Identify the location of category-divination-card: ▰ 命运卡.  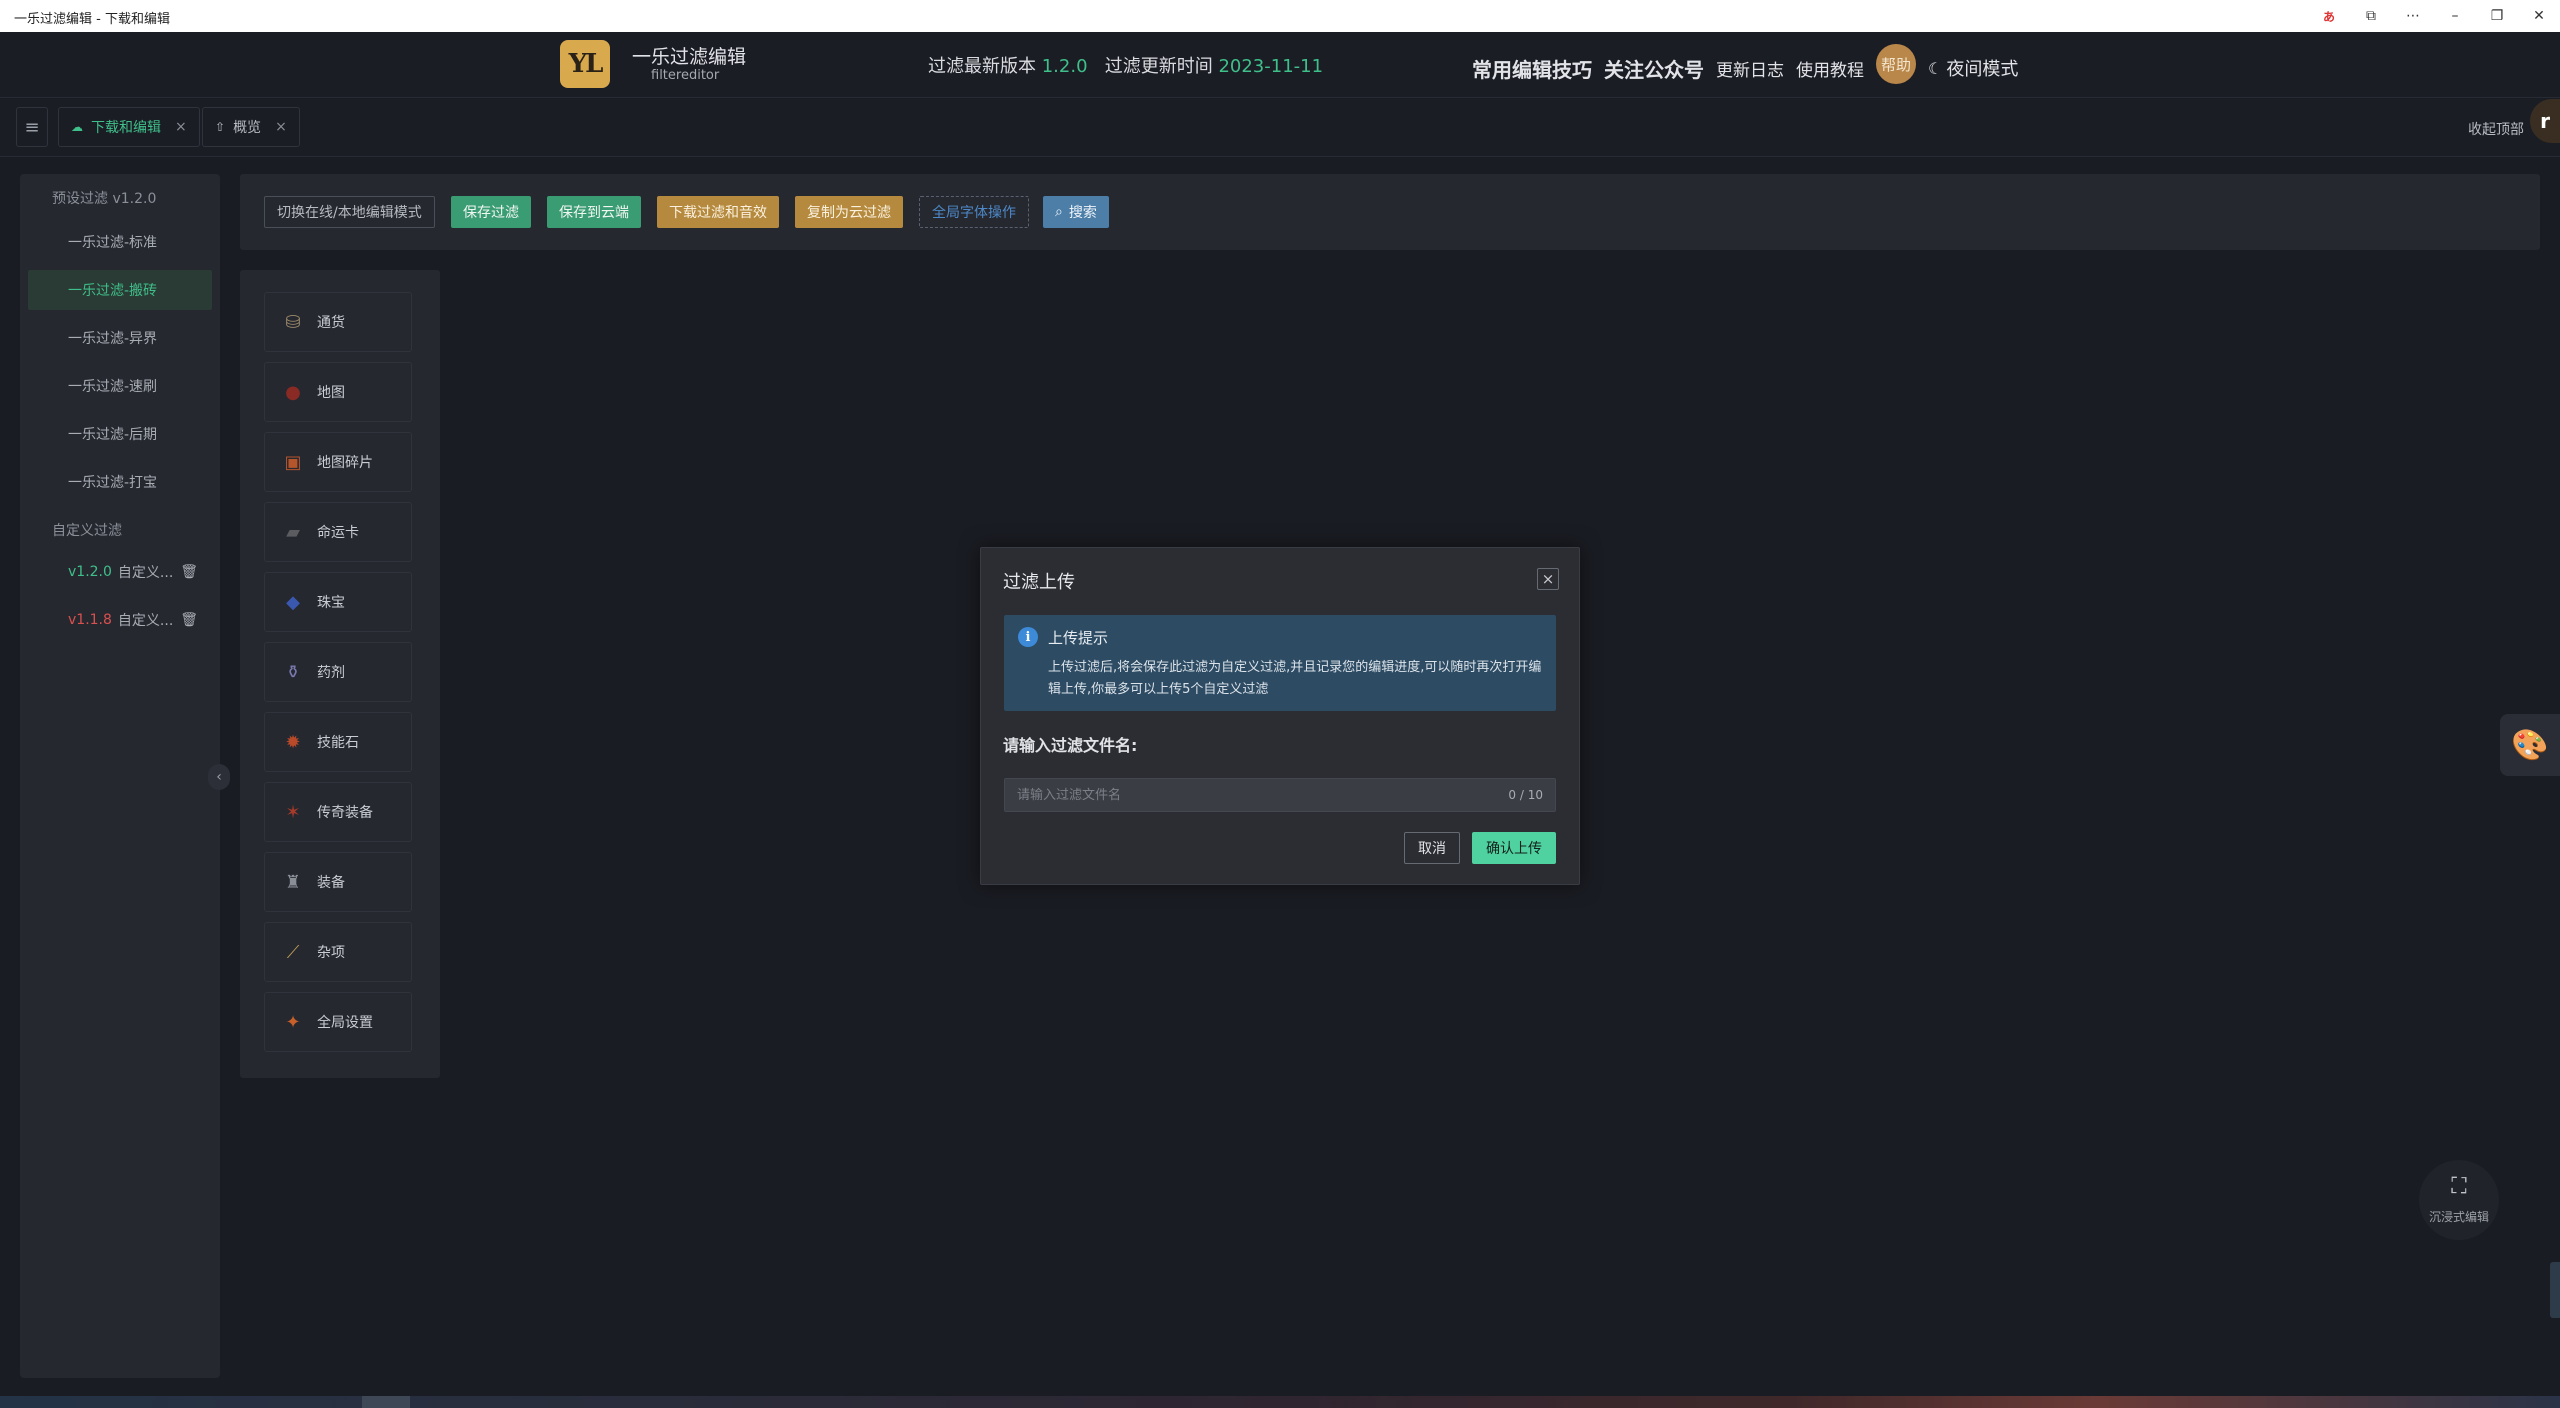
(338, 532).